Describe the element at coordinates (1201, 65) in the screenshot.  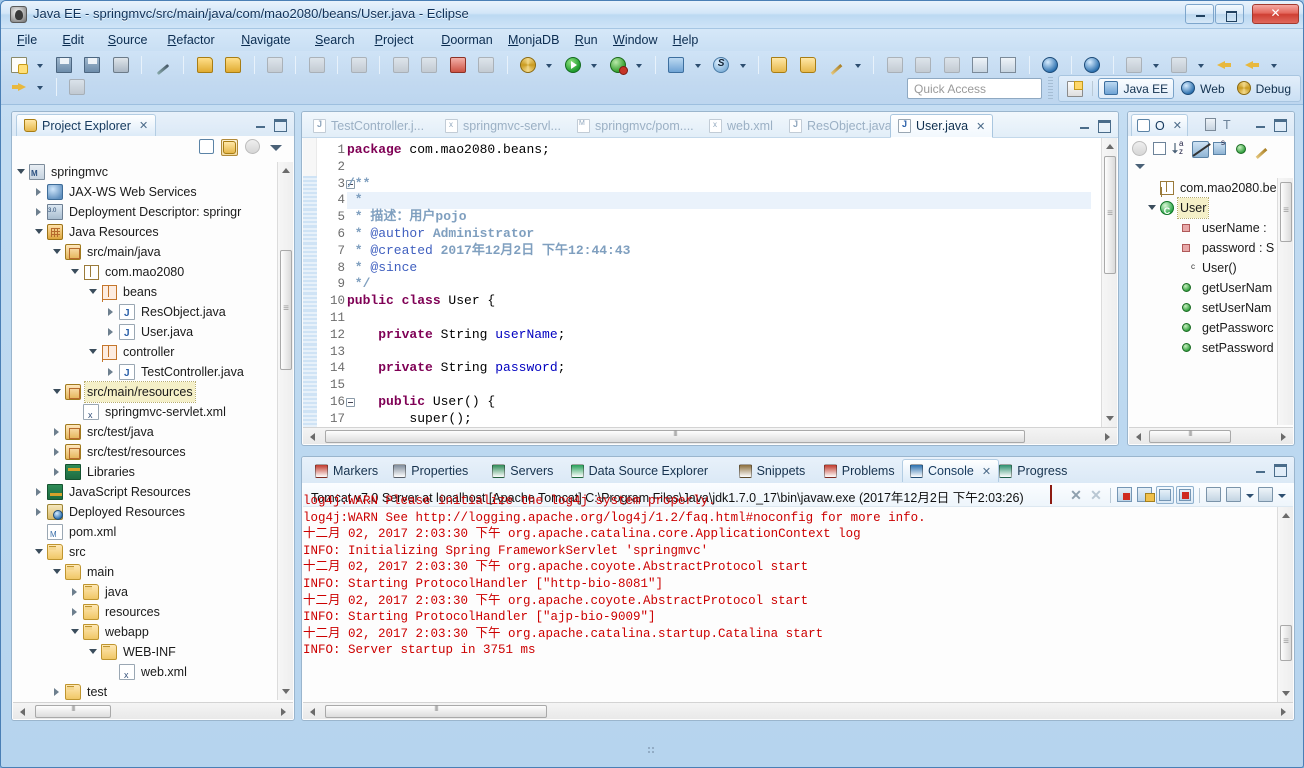
I see `next-edit-dropdown-arrow` at that location.